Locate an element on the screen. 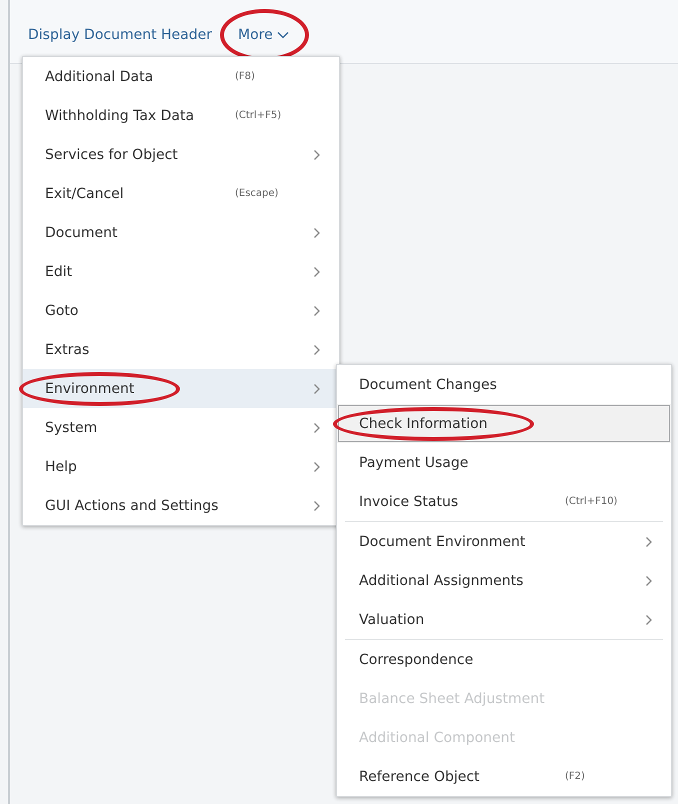 Image resolution: width=678 pixels, height=804 pixels. menu-item: Payment Usage is located at coordinates (504, 462).